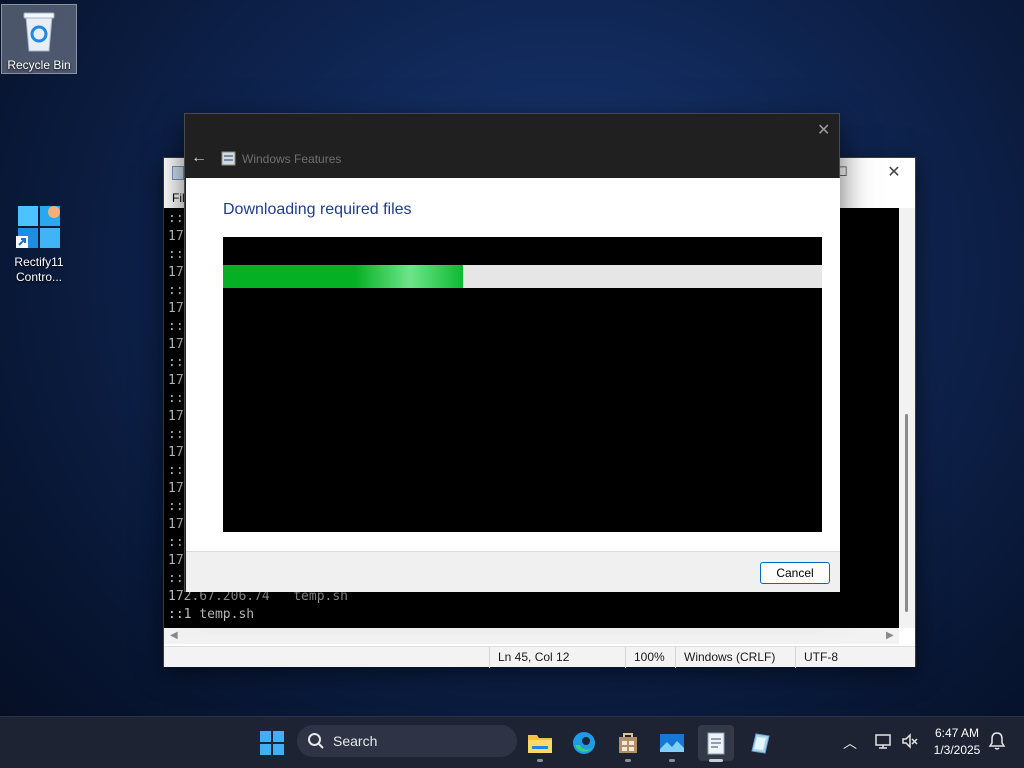 The height and width of the screenshot is (768, 1024). Describe the element at coordinates (906, 513) in the screenshot. I see `scrollbar-thumb` at that location.